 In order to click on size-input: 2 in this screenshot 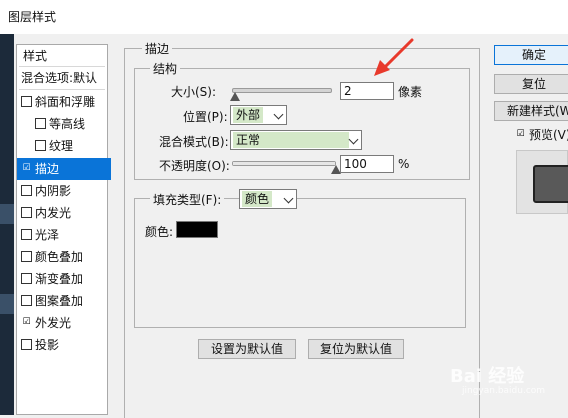, I will do `click(367, 91)`.